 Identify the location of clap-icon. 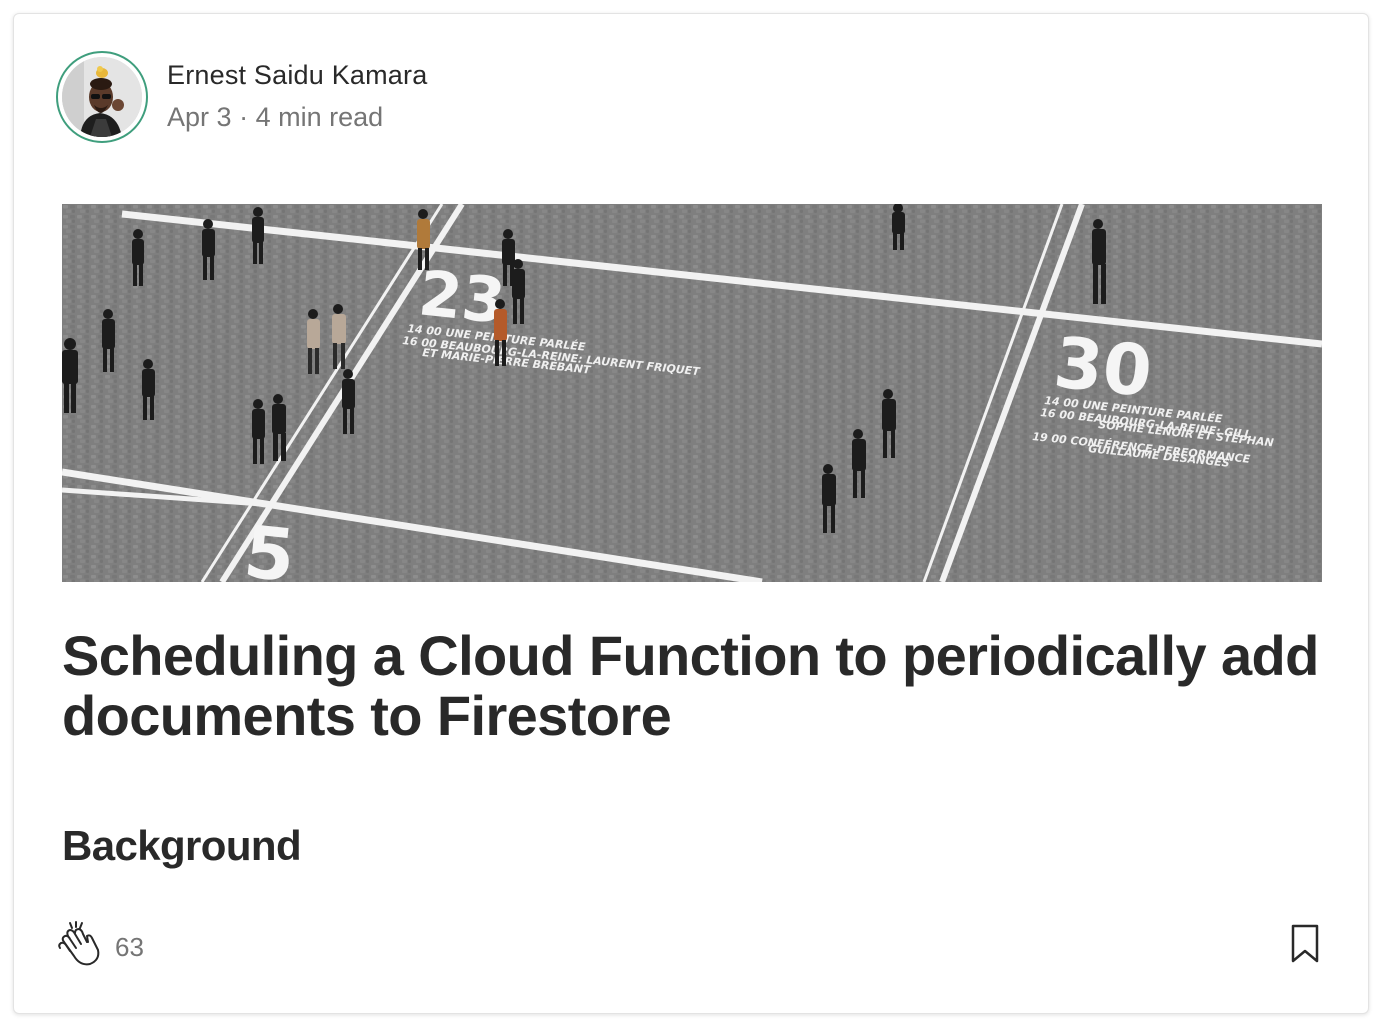
(79, 943).